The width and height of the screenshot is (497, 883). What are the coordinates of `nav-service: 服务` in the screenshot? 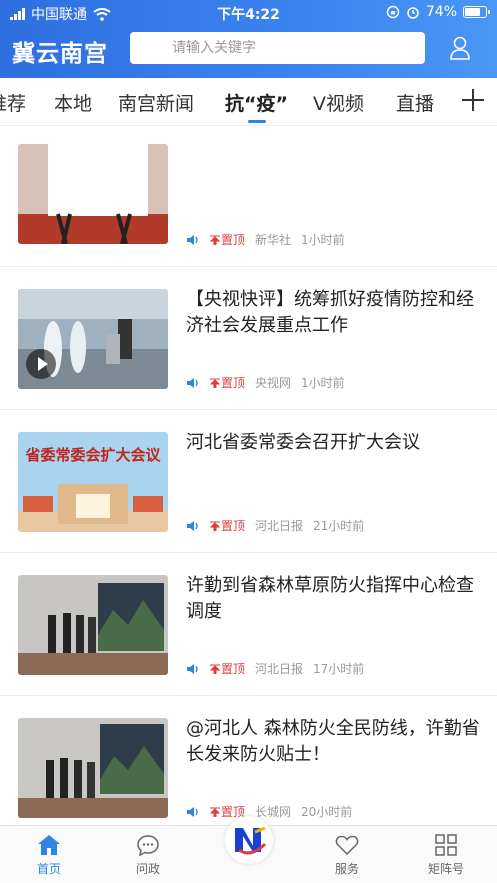 It's located at (347, 855).